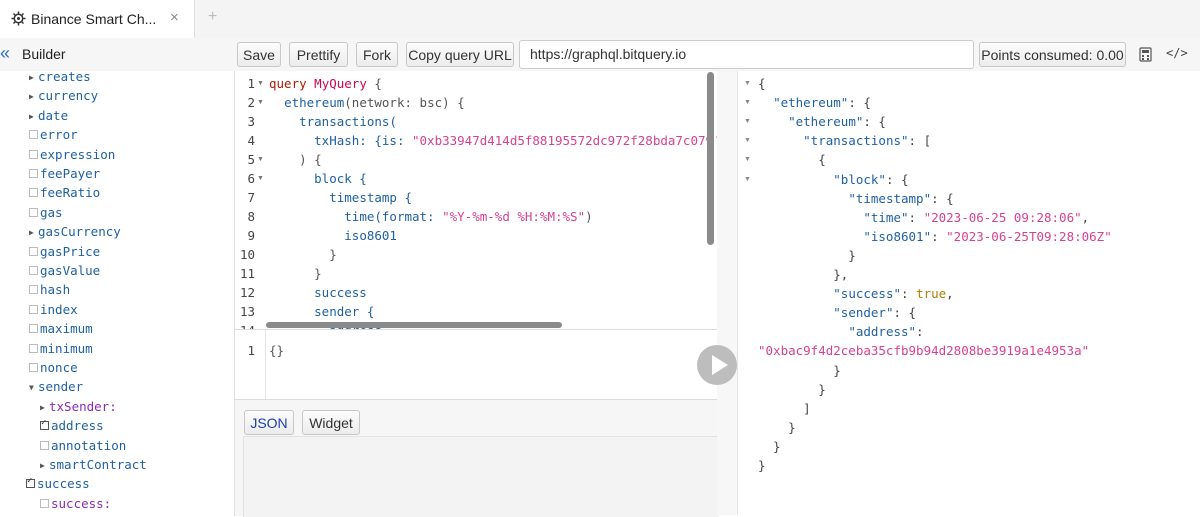  Describe the element at coordinates (83, 447) in the screenshot. I see `explorer-item: annotation` at that location.